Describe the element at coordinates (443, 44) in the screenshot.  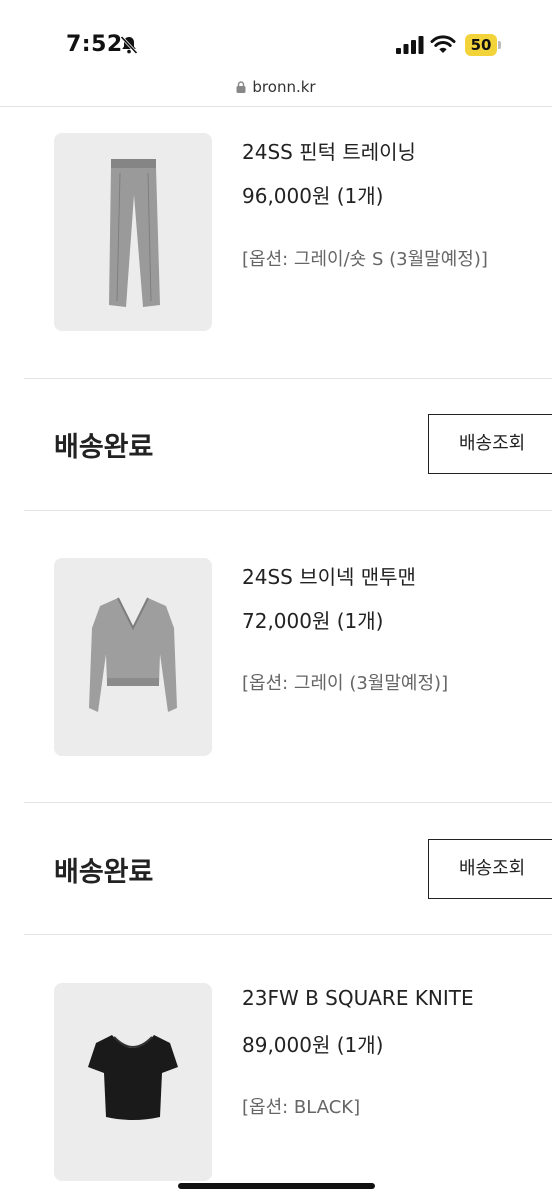
I see `wifi-icon` at that location.